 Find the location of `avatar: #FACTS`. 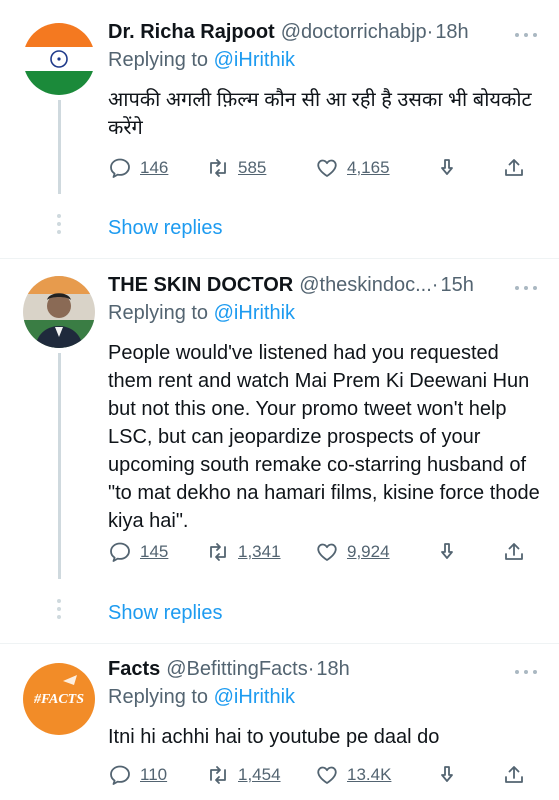

avatar: #FACTS is located at coordinates (59, 699).